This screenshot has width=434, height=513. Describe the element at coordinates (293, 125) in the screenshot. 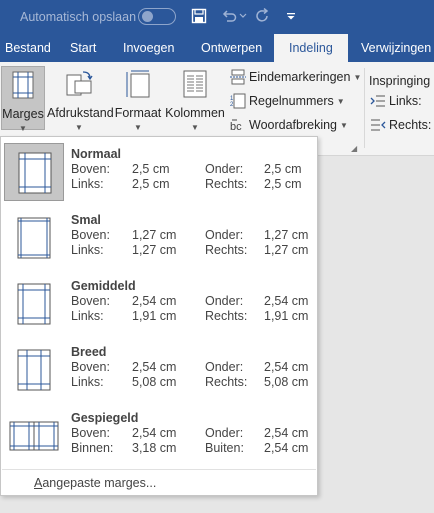

I see `woordafbreking-label: Woordafbreking` at that location.